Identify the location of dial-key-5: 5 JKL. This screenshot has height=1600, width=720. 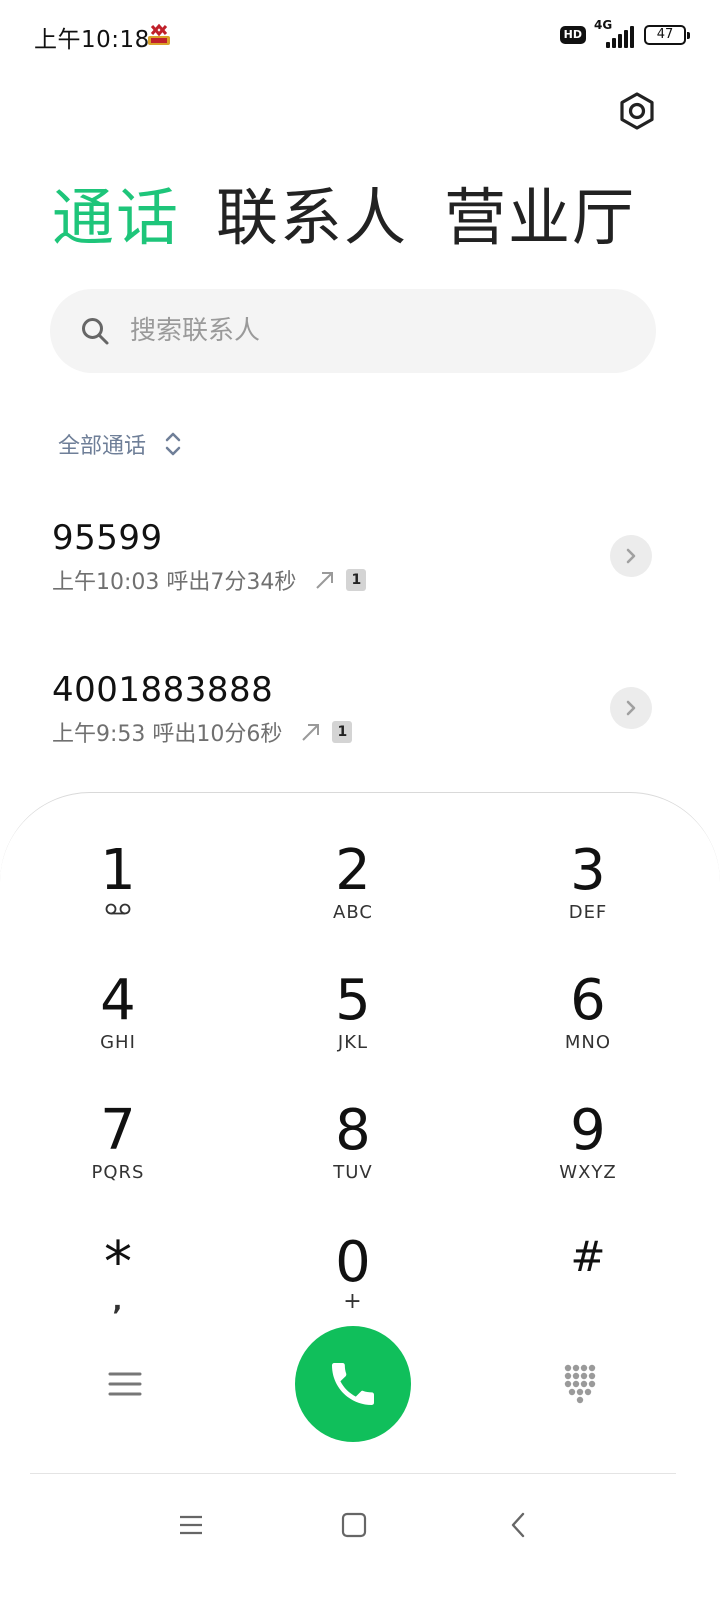
(353, 1025).